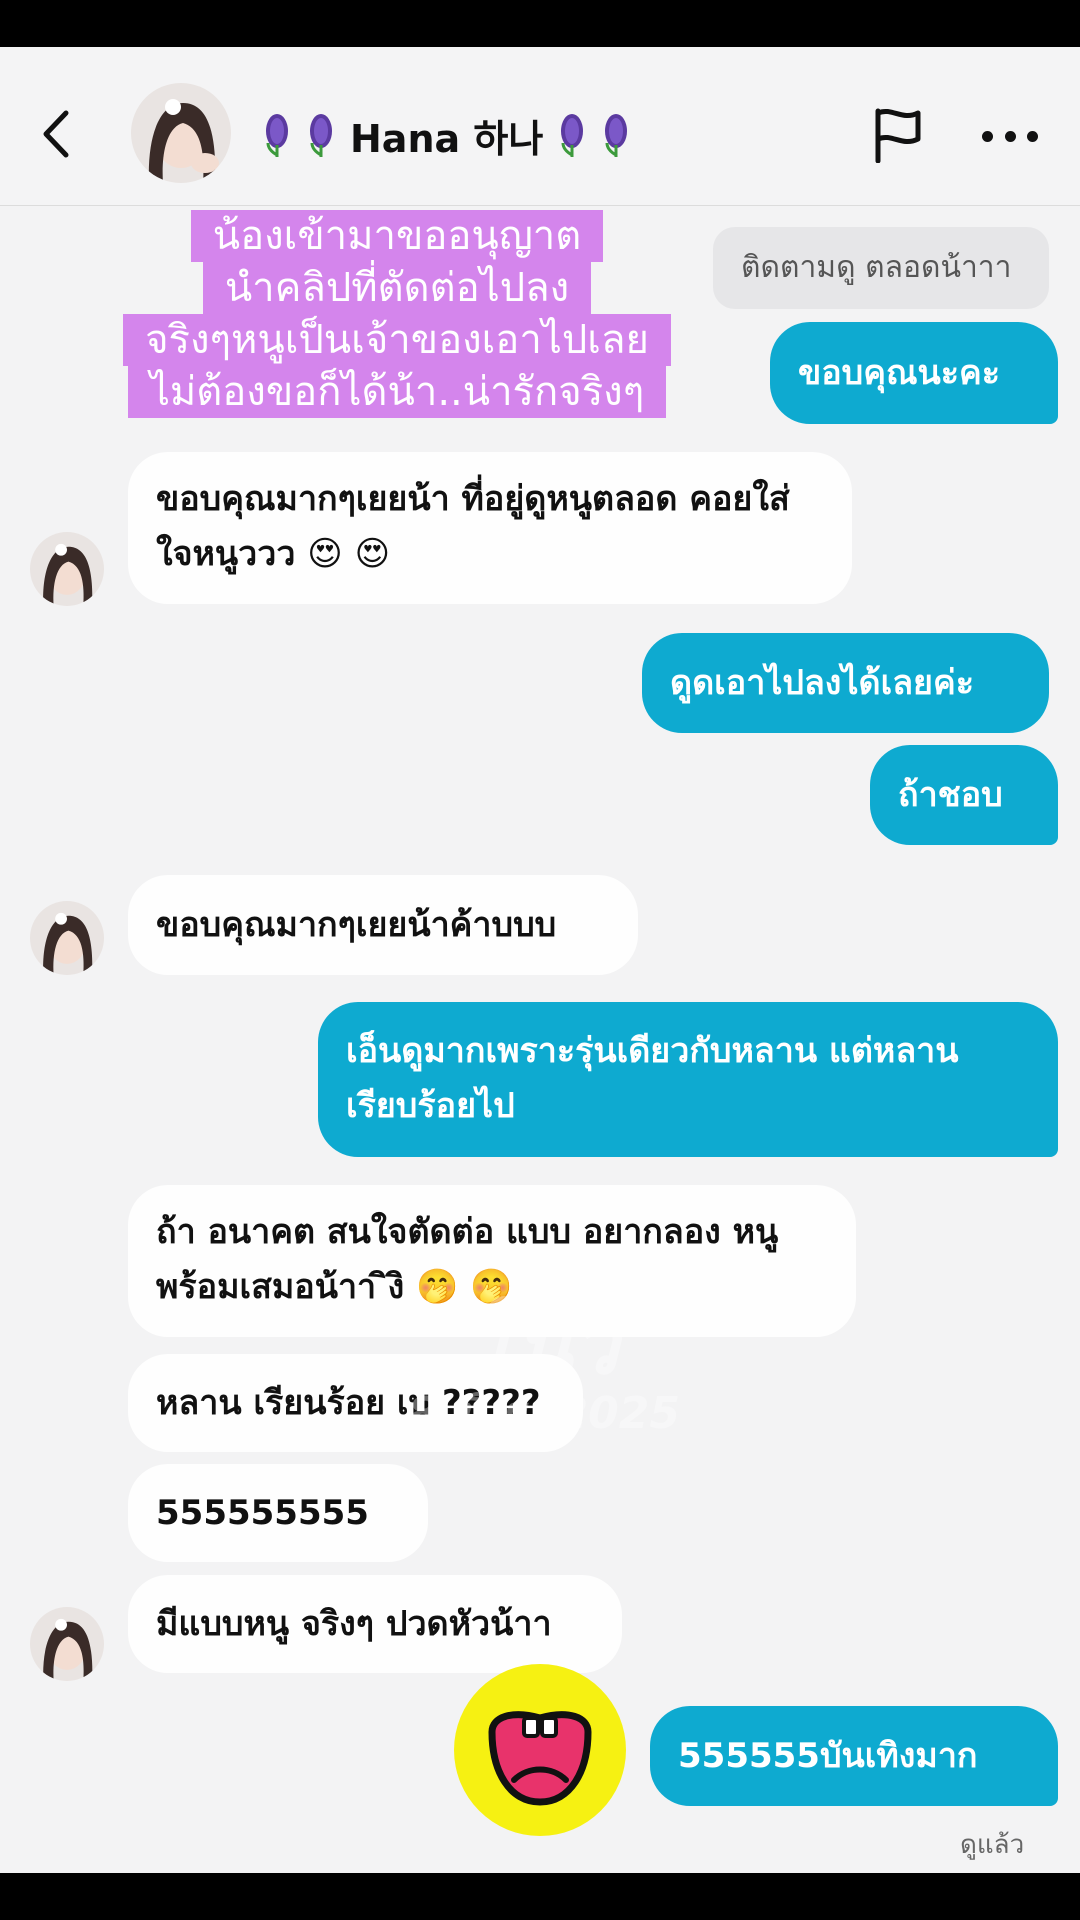 Image resolution: width=1080 pixels, height=1920 pixels. What do you see at coordinates (544, 1344) in the screenshot?
I see `watermark-title: โนวี่` at bounding box center [544, 1344].